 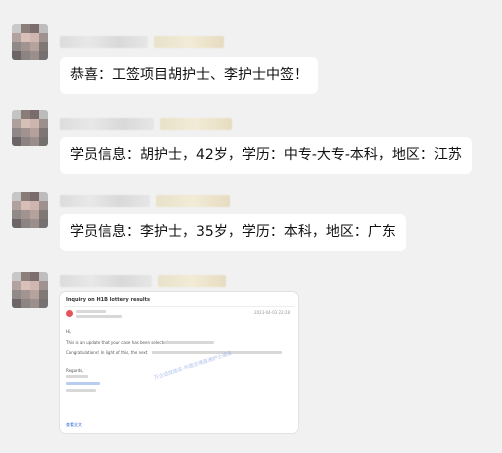 I want to click on divider, so click(x=179, y=306).